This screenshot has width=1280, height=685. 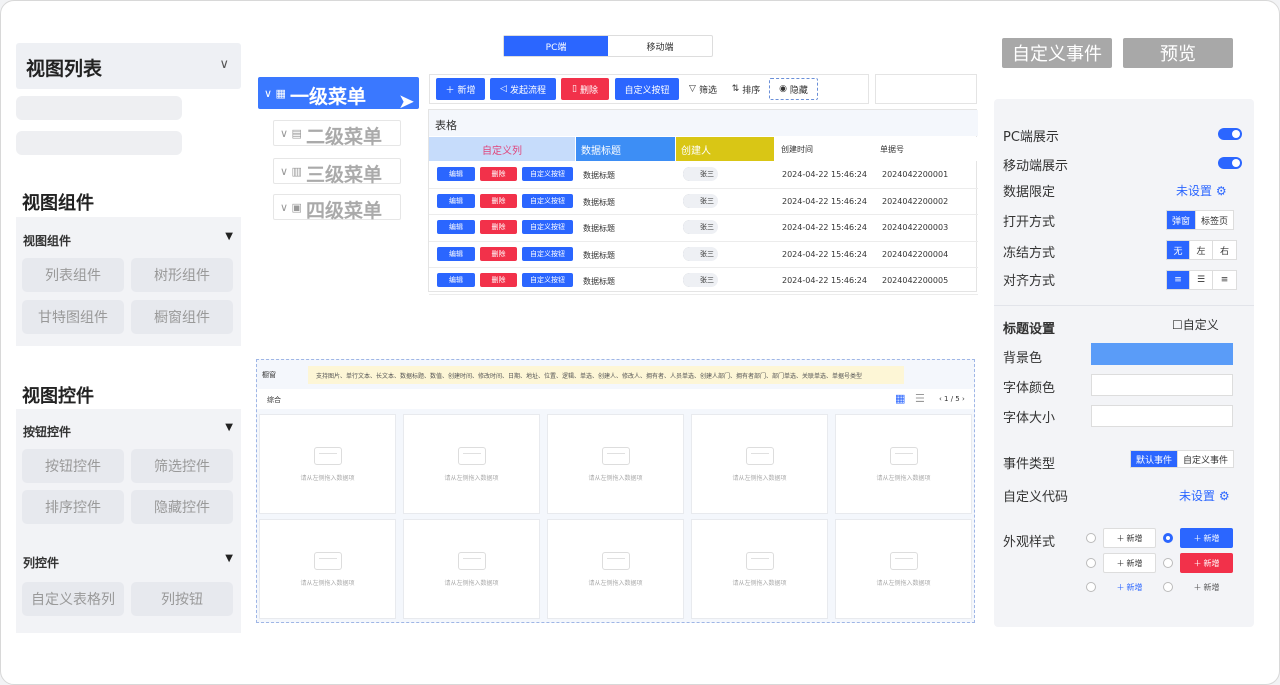 What do you see at coordinates (1224, 496) in the screenshot?
I see `gear-icon: ⚙` at bounding box center [1224, 496].